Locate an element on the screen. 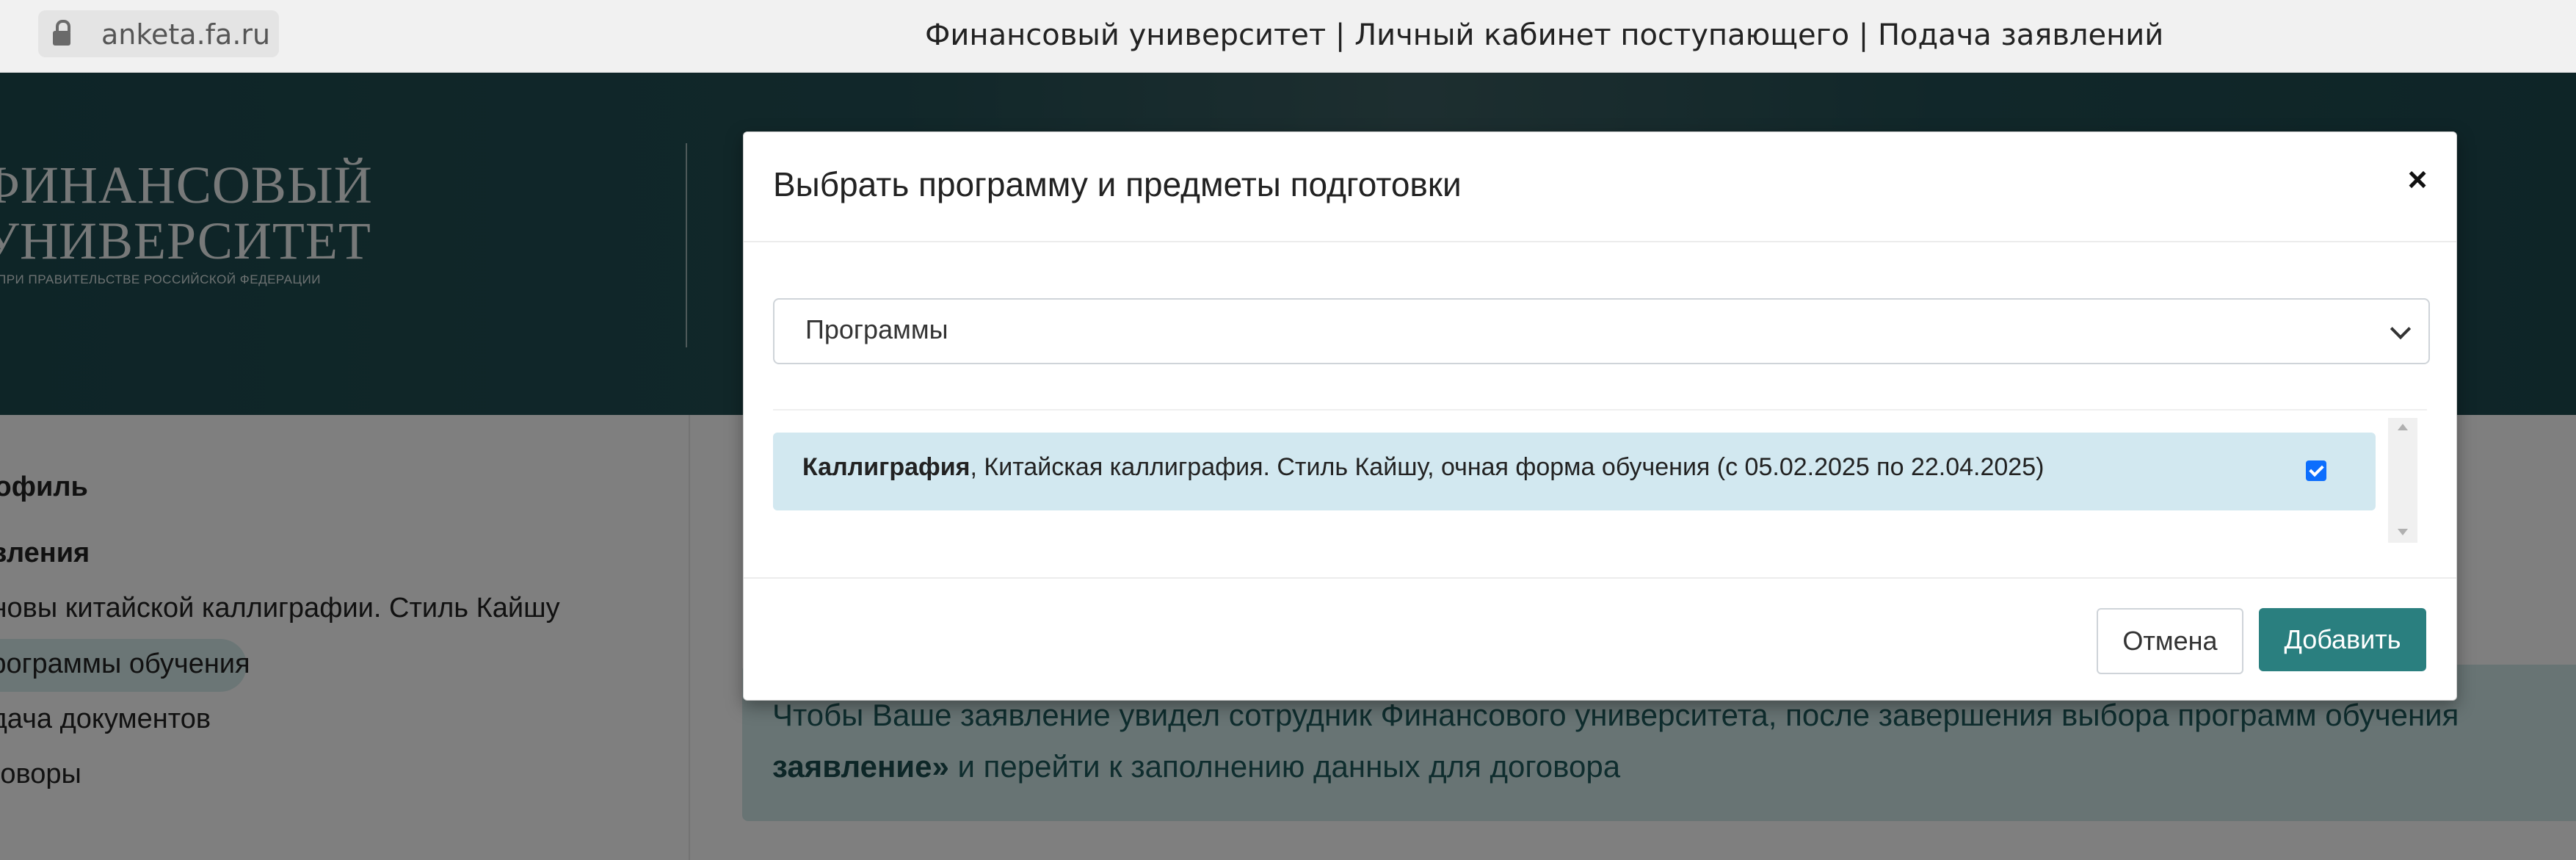 Image resolution: width=2576 pixels, height=860 pixels. add-button: Добавить is located at coordinates (2342, 640).